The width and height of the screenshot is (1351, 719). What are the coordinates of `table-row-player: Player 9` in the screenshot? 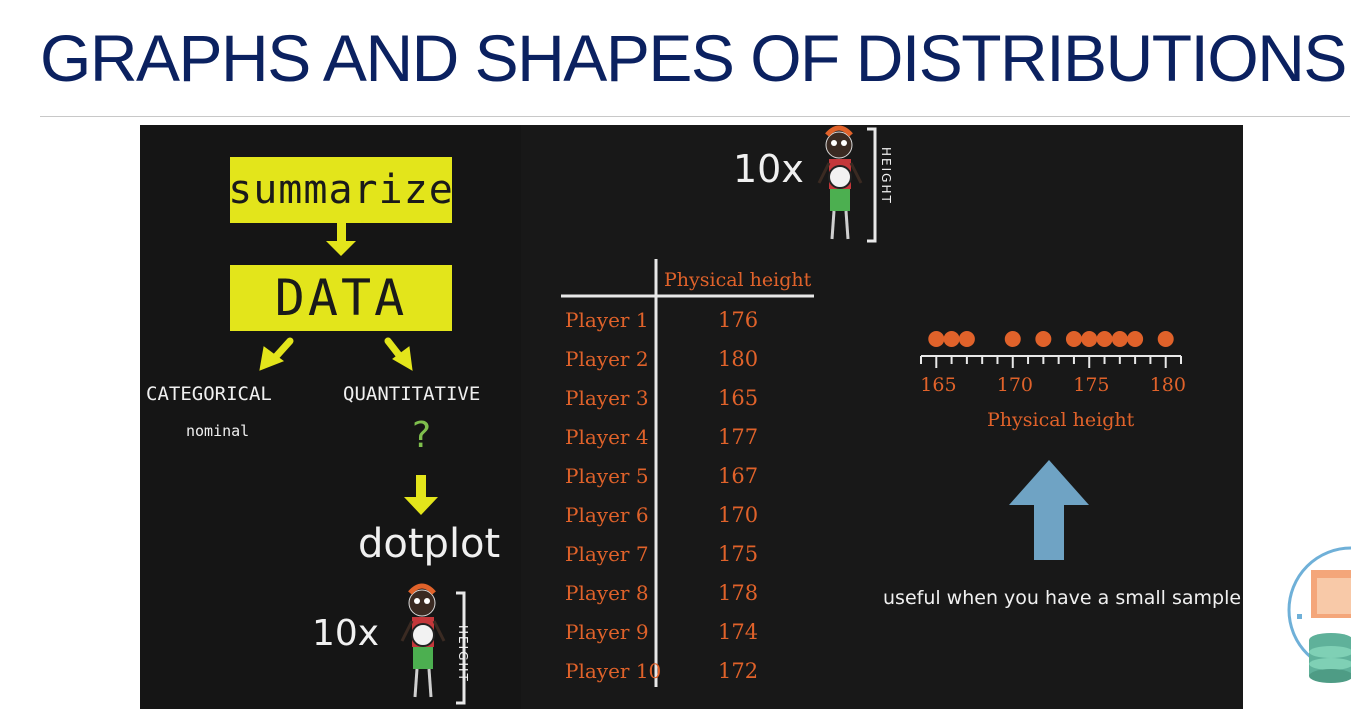 It's located at (607, 632).